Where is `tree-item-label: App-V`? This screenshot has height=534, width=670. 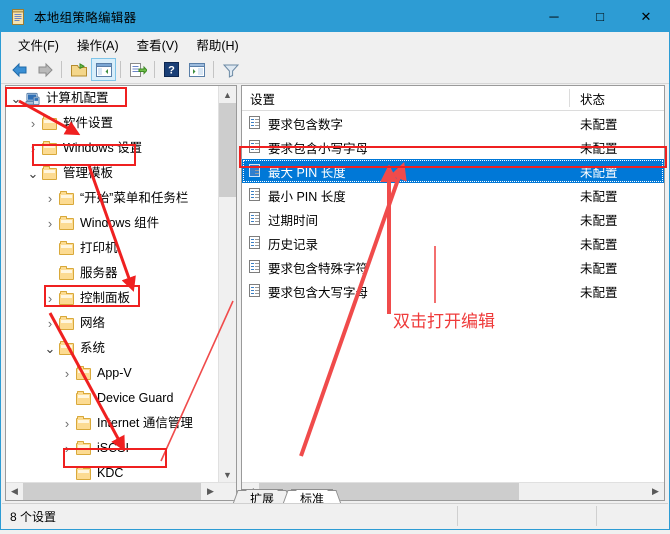
tree-item-label: App-V is located at coordinates (114, 373).